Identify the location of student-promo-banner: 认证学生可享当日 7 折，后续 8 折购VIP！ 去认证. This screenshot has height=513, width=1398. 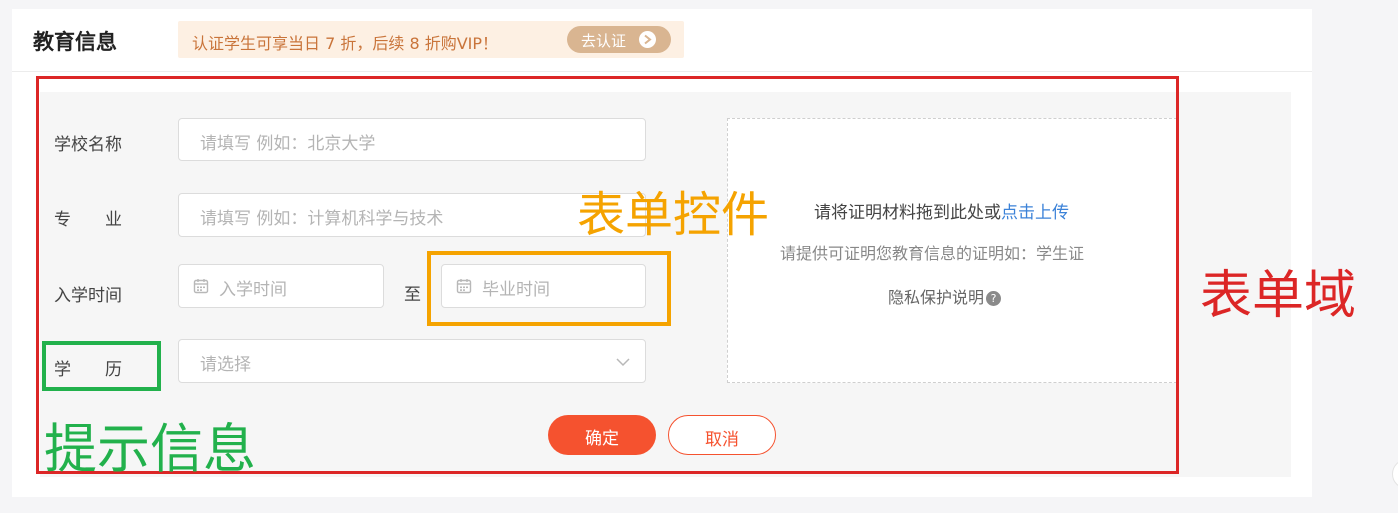
(431, 39).